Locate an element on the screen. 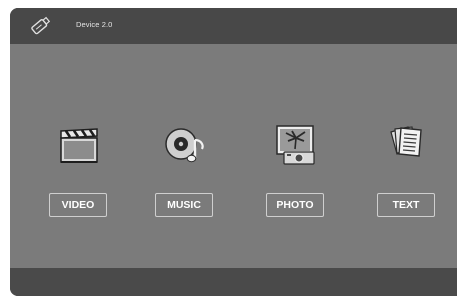 The image size is (457, 304). clapperboard-icon is located at coordinates (79, 145).